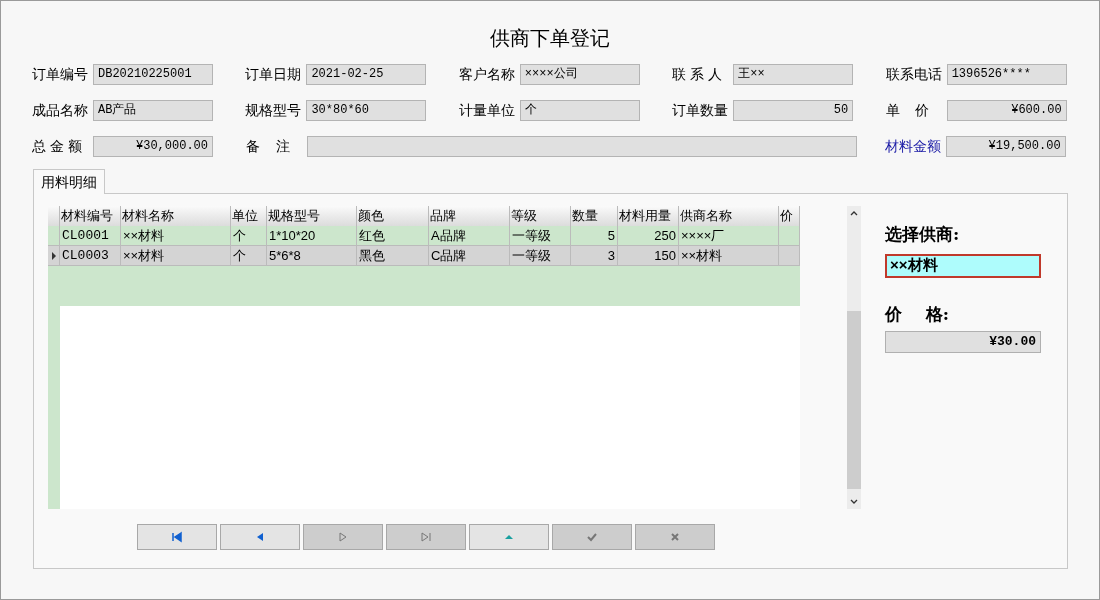 The width and height of the screenshot is (1100, 600). What do you see at coordinates (594, 216) in the screenshot?
I see `column-header: 数量` at bounding box center [594, 216].